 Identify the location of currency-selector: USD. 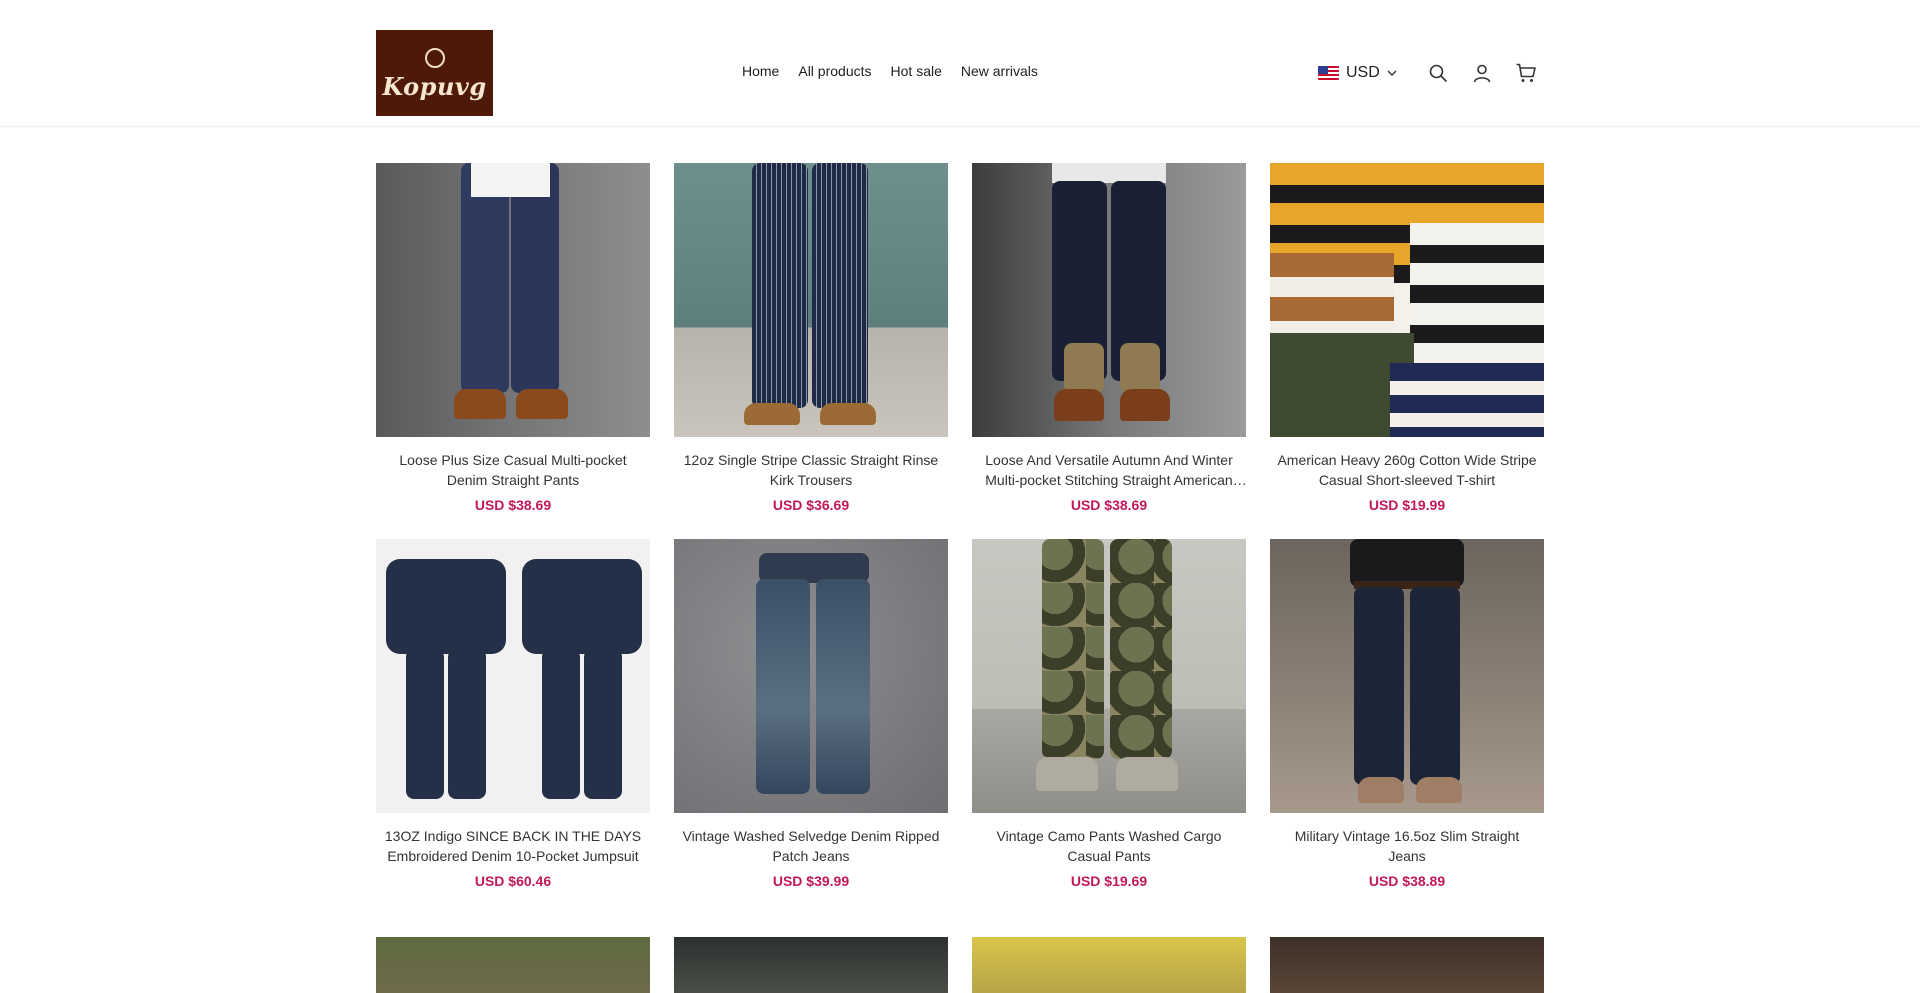
(1358, 73).